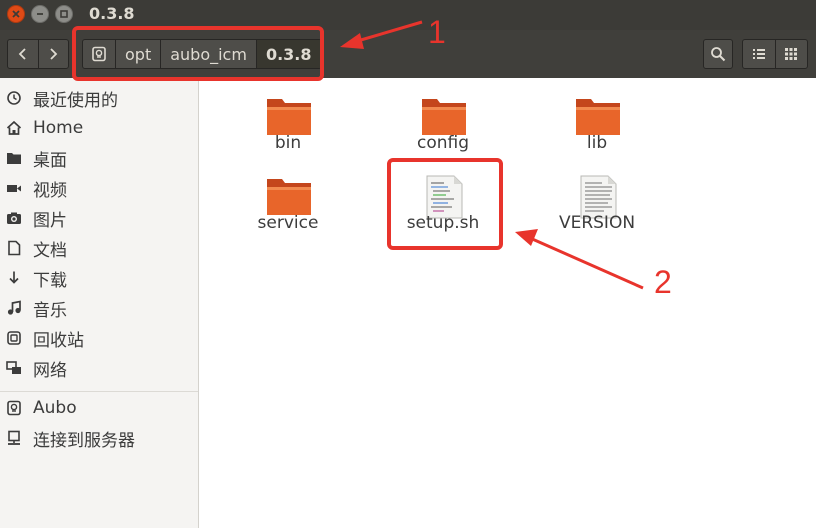 This screenshot has width=816, height=528. Describe the element at coordinates (443, 118) in the screenshot. I see `file-item-config: config` at that location.